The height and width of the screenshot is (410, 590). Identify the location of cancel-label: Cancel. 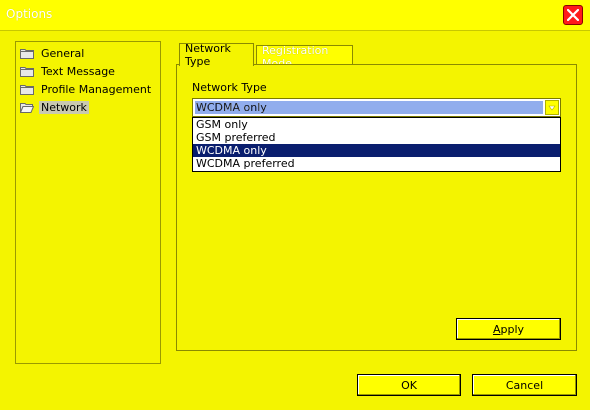
(524, 385).